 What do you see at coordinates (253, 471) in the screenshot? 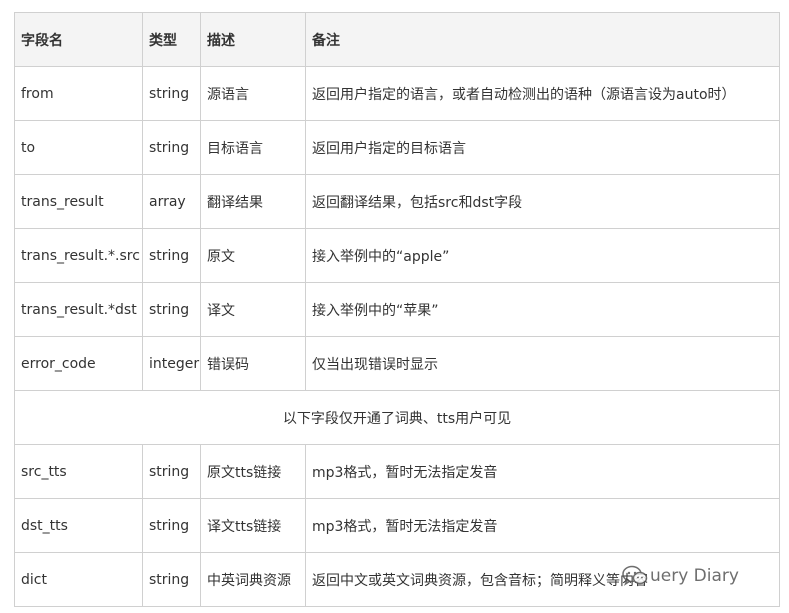
I see `cell-description: 原文tts链接` at bounding box center [253, 471].